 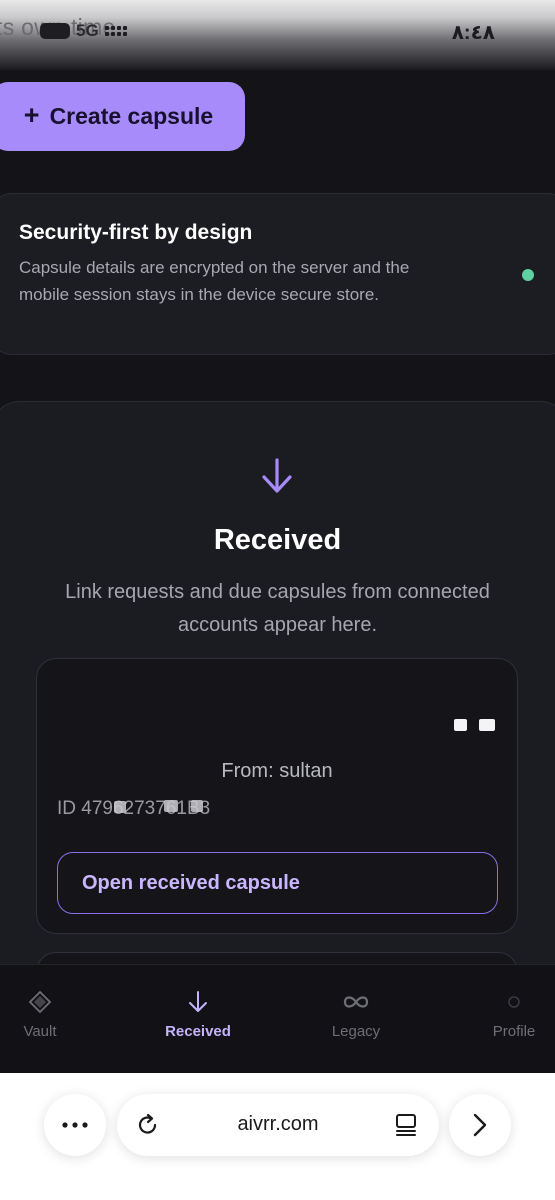 I want to click on capsule-badge, so click(x=483, y=726).